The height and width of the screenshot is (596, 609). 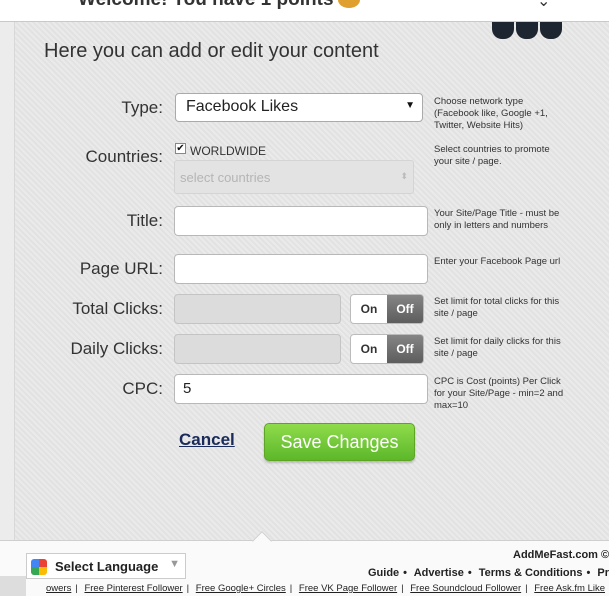 I want to click on type-select: Facebook Likes ▼, so click(x=299, y=107).